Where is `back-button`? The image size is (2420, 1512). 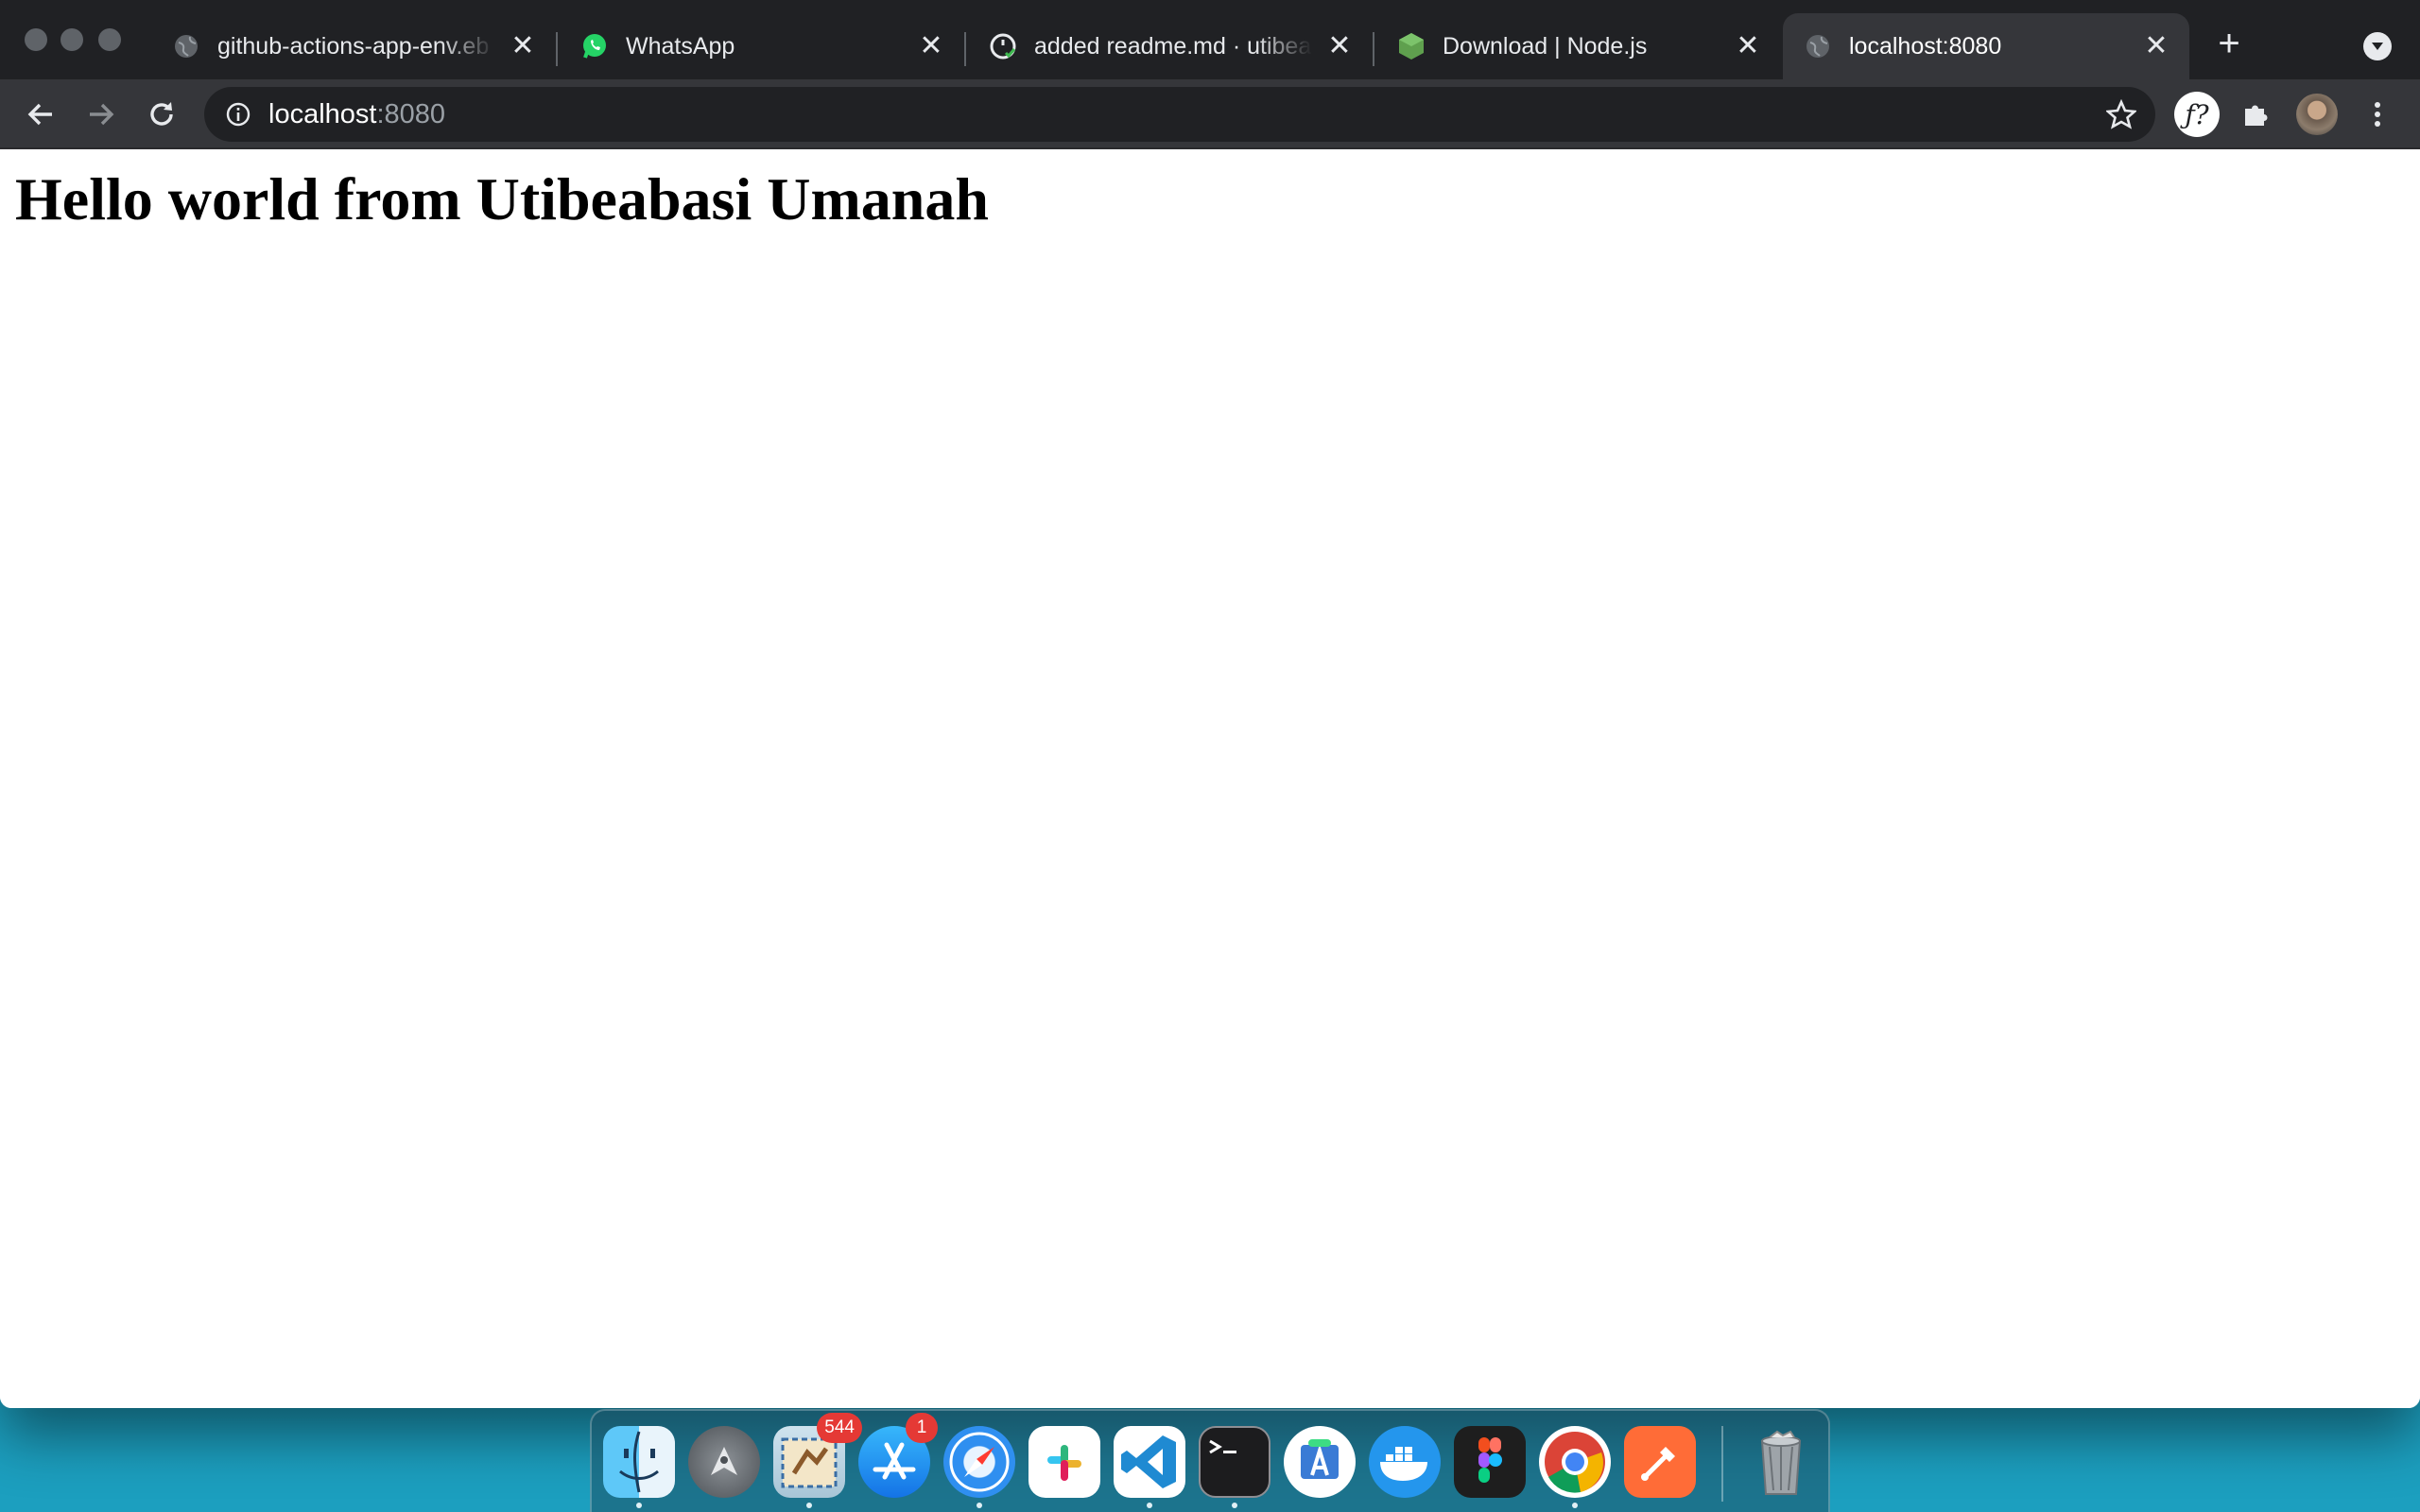
back-button is located at coordinates (40, 114).